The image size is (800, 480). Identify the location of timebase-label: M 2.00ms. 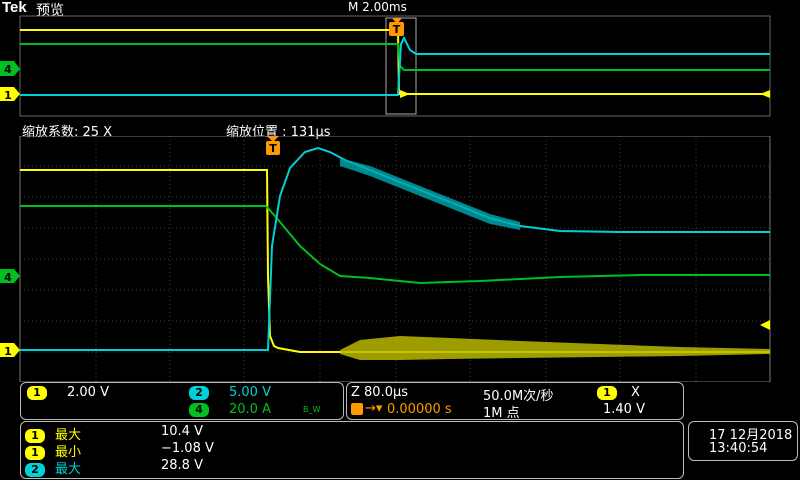
(377, 7).